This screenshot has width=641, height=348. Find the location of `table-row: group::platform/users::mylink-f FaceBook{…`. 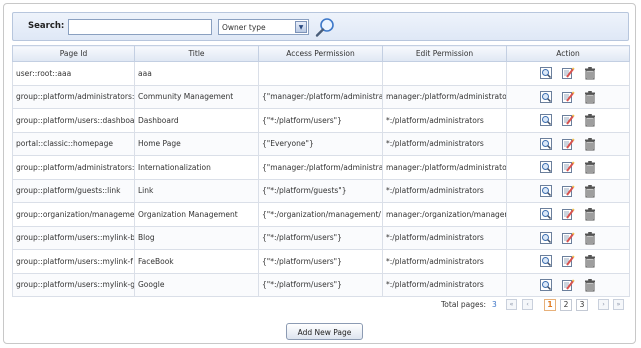

table-row: group::platform/users::mylink-f FaceBook{… is located at coordinates (321, 261).